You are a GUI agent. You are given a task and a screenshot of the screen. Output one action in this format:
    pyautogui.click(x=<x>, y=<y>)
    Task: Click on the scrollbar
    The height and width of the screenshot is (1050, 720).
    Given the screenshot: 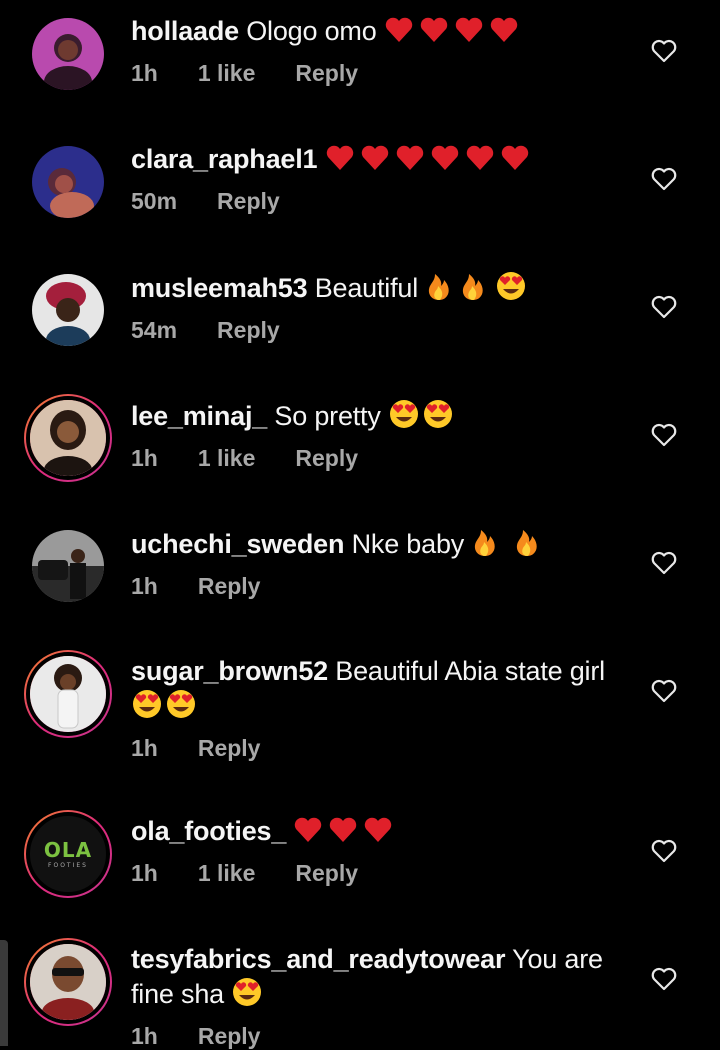 What is the action you would take?
    pyautogui.click(x=4, y=993)
    